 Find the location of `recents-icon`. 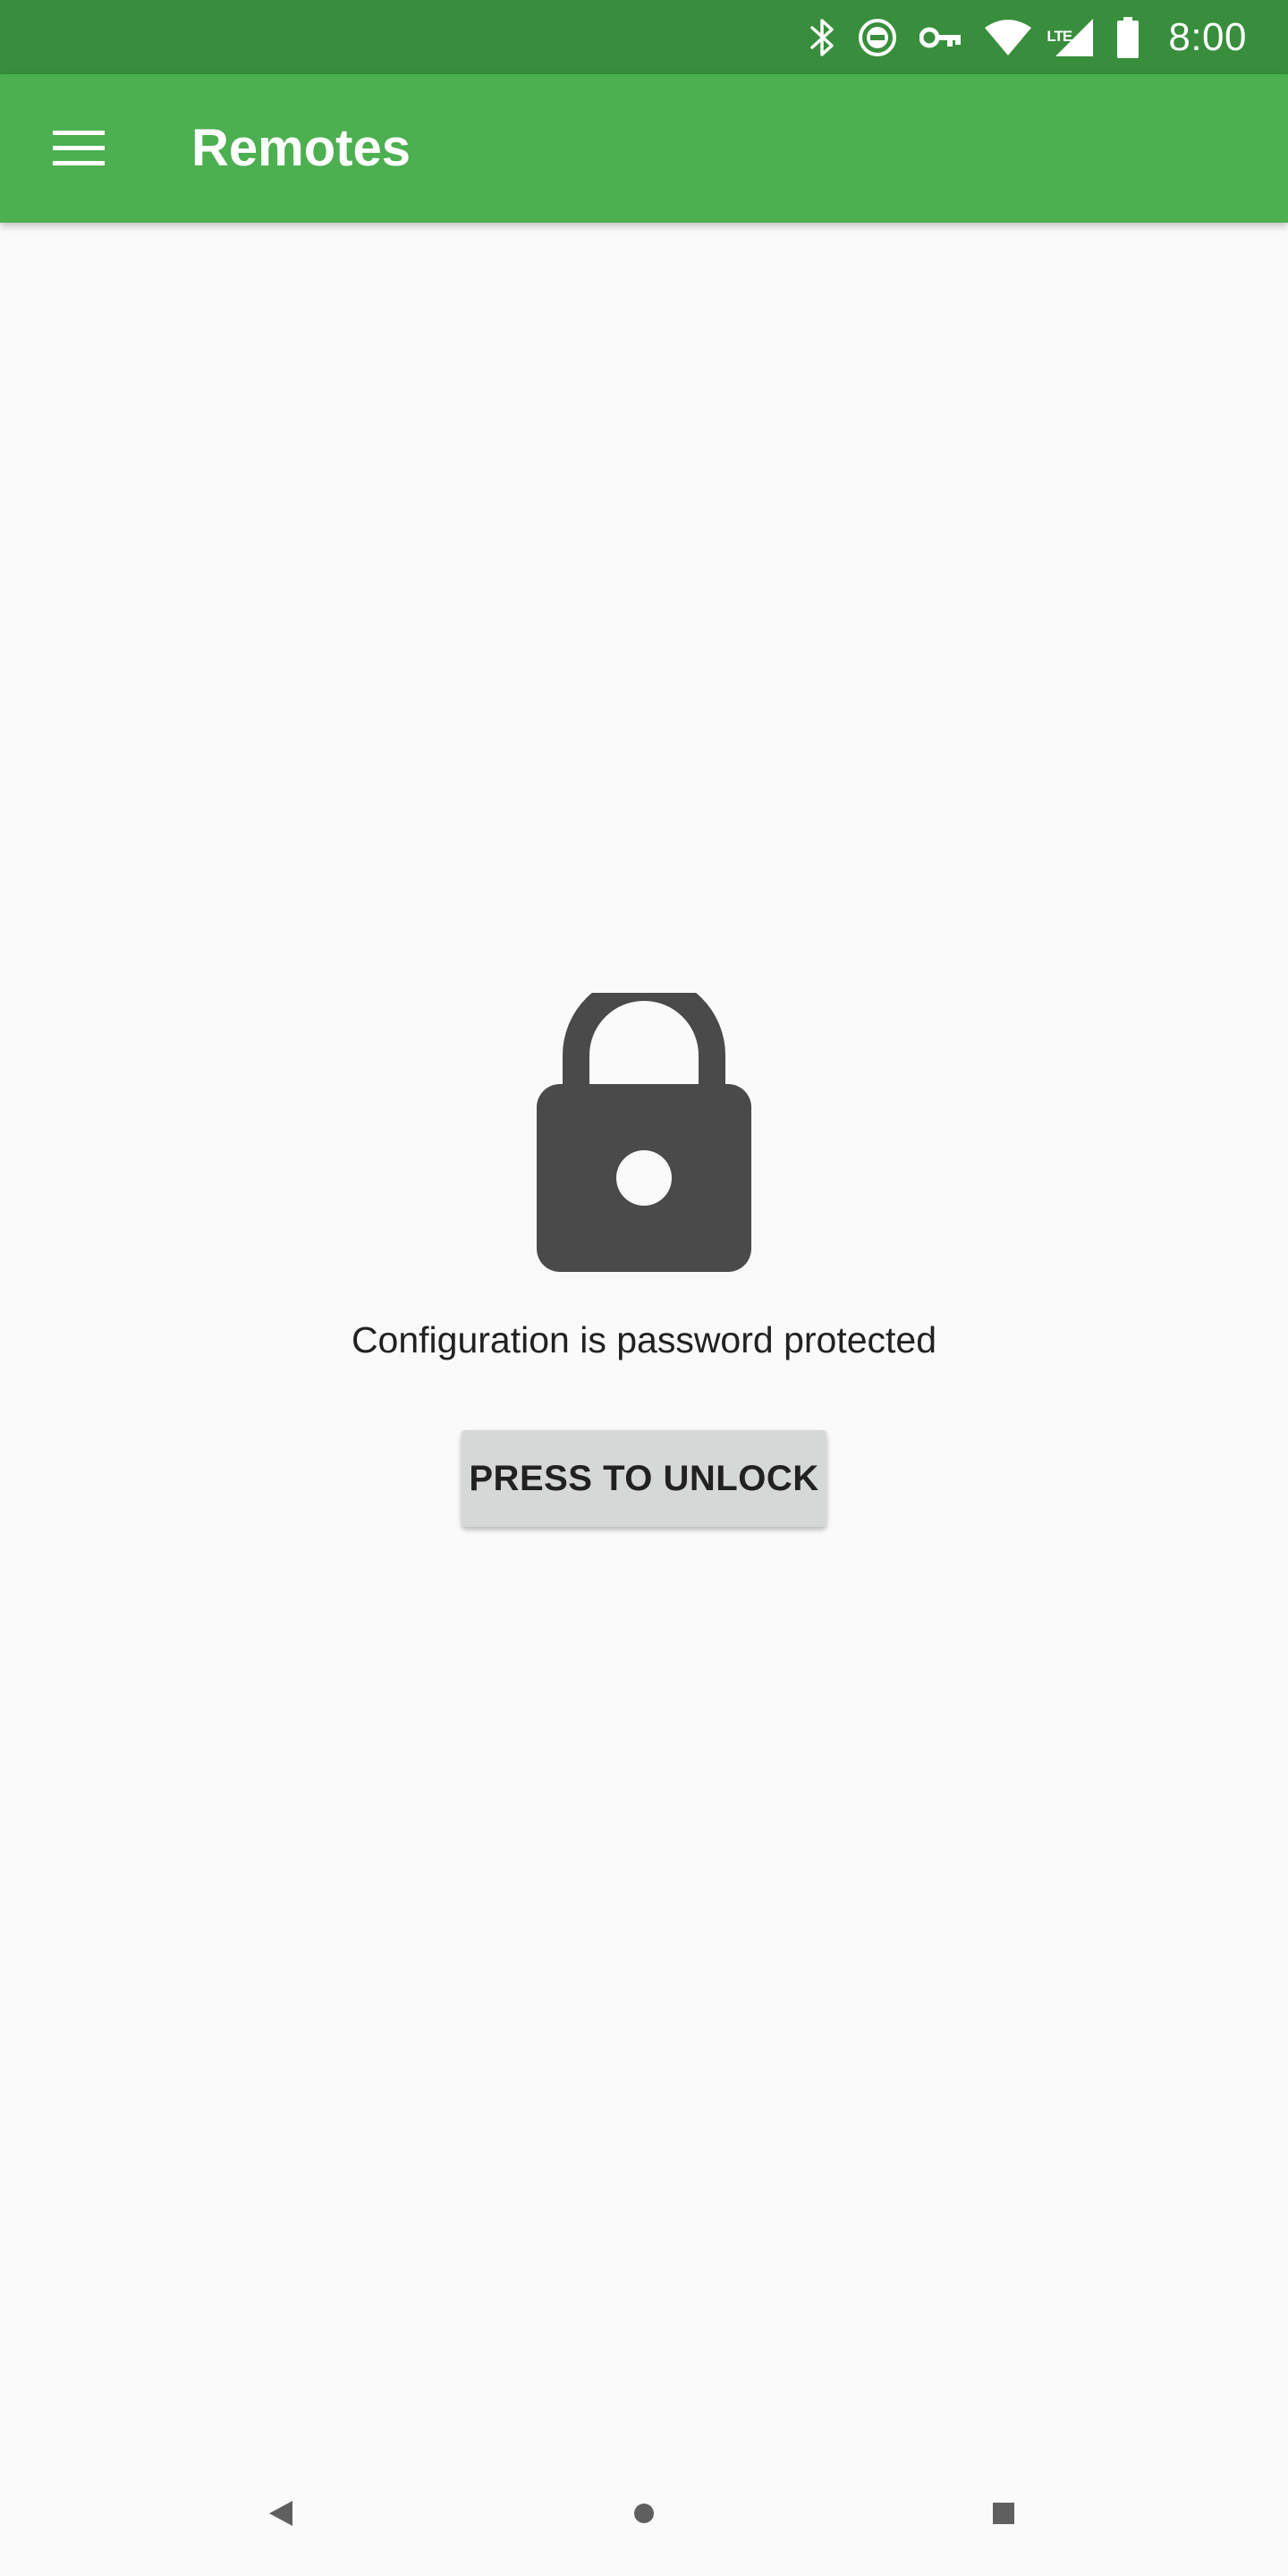

recents-icon is located at coordinates (1003, 2513).